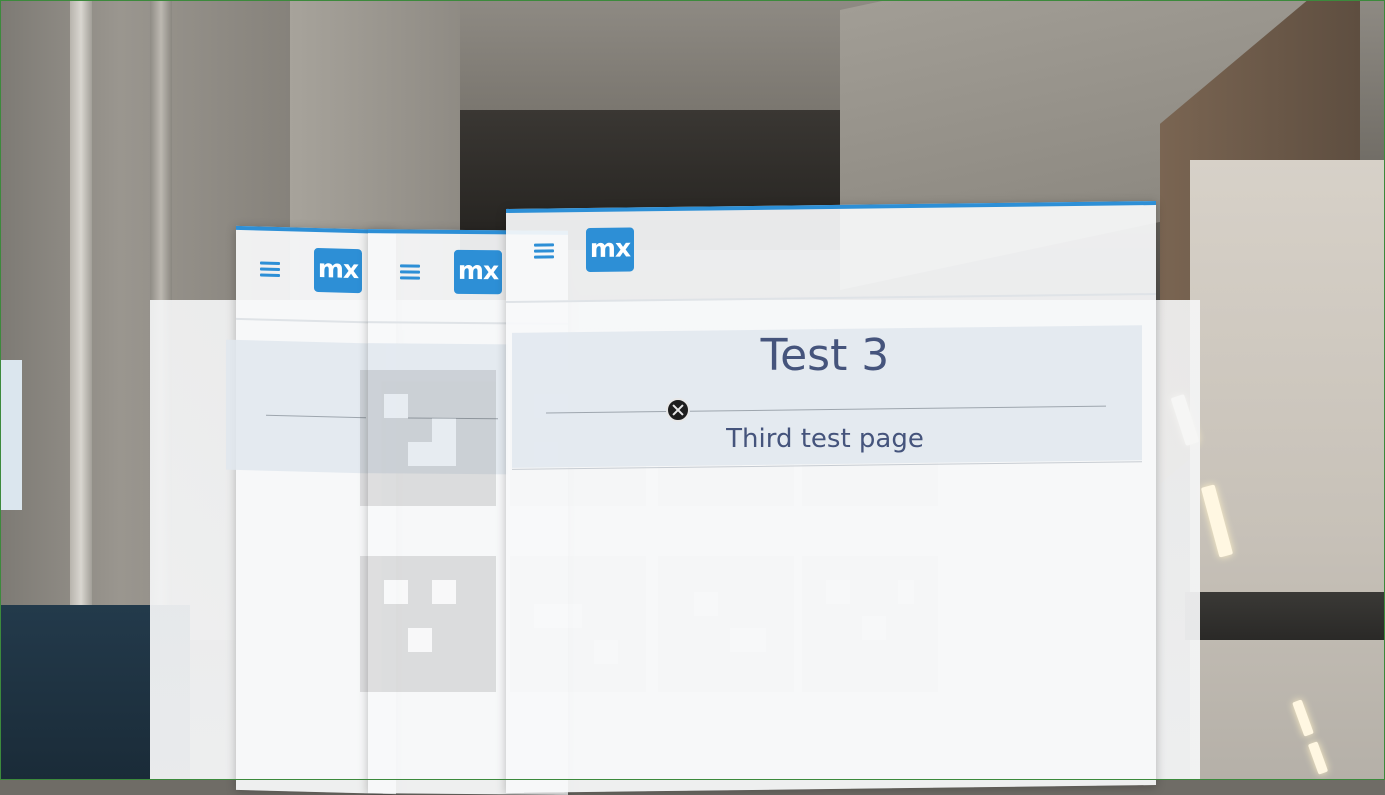 The image size is (1385, 795). I want to click on metal-rail, so click(81, 310).